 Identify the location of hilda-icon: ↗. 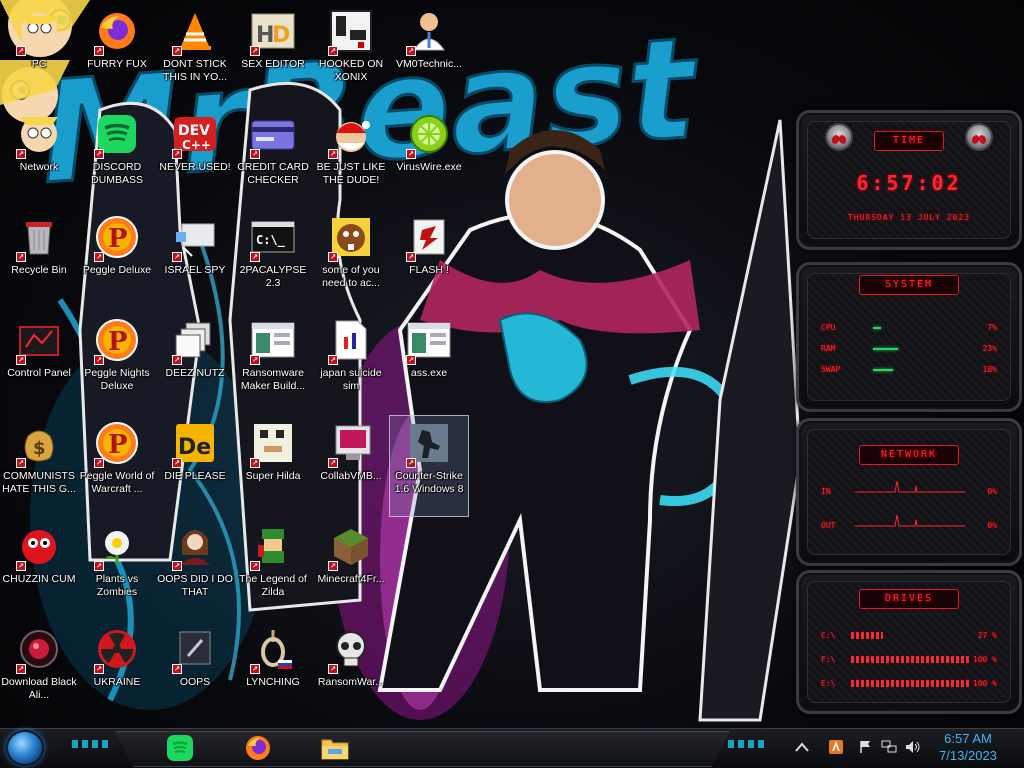
(273, 444).